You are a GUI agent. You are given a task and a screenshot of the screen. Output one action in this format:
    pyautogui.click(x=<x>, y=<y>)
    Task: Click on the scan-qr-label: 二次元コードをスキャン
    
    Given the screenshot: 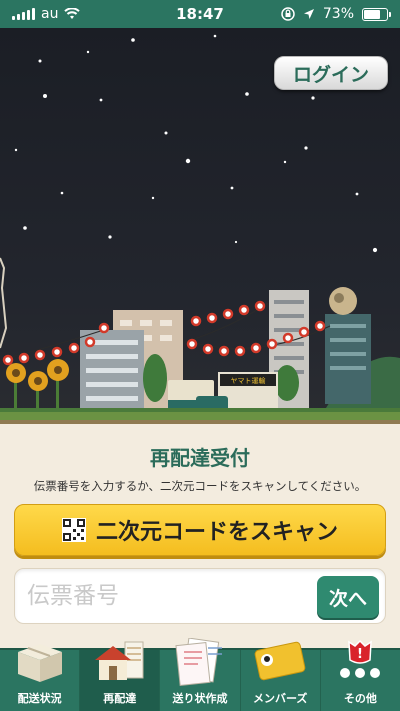 What is the action you would take?
    pyautogui.click(x=216, y=532)
    